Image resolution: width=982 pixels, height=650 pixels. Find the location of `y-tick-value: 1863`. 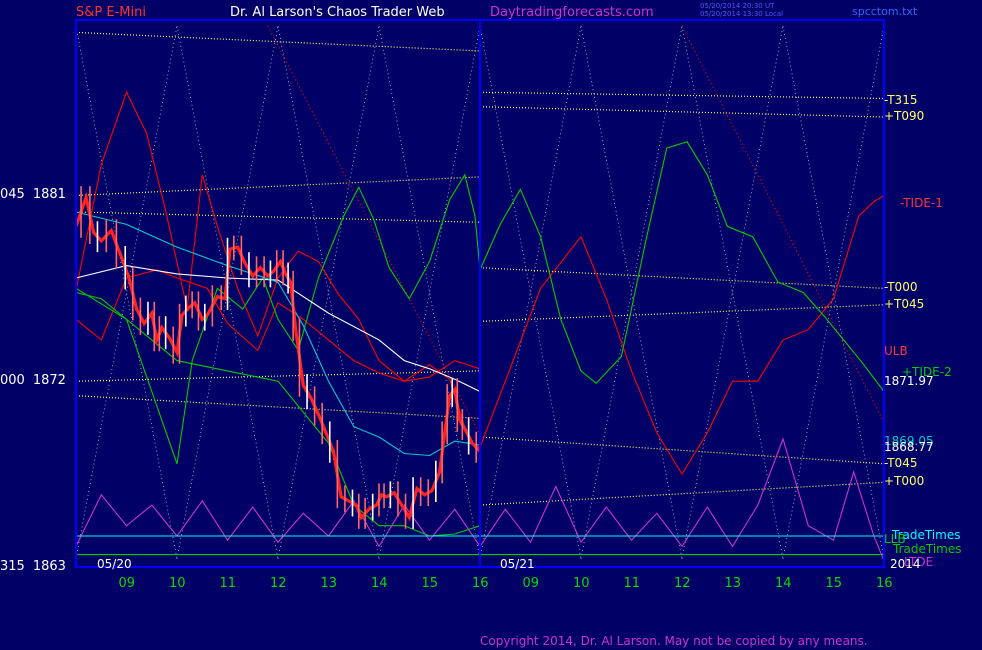

y-tick-value: 1863 is located at coordinates (49, 566).